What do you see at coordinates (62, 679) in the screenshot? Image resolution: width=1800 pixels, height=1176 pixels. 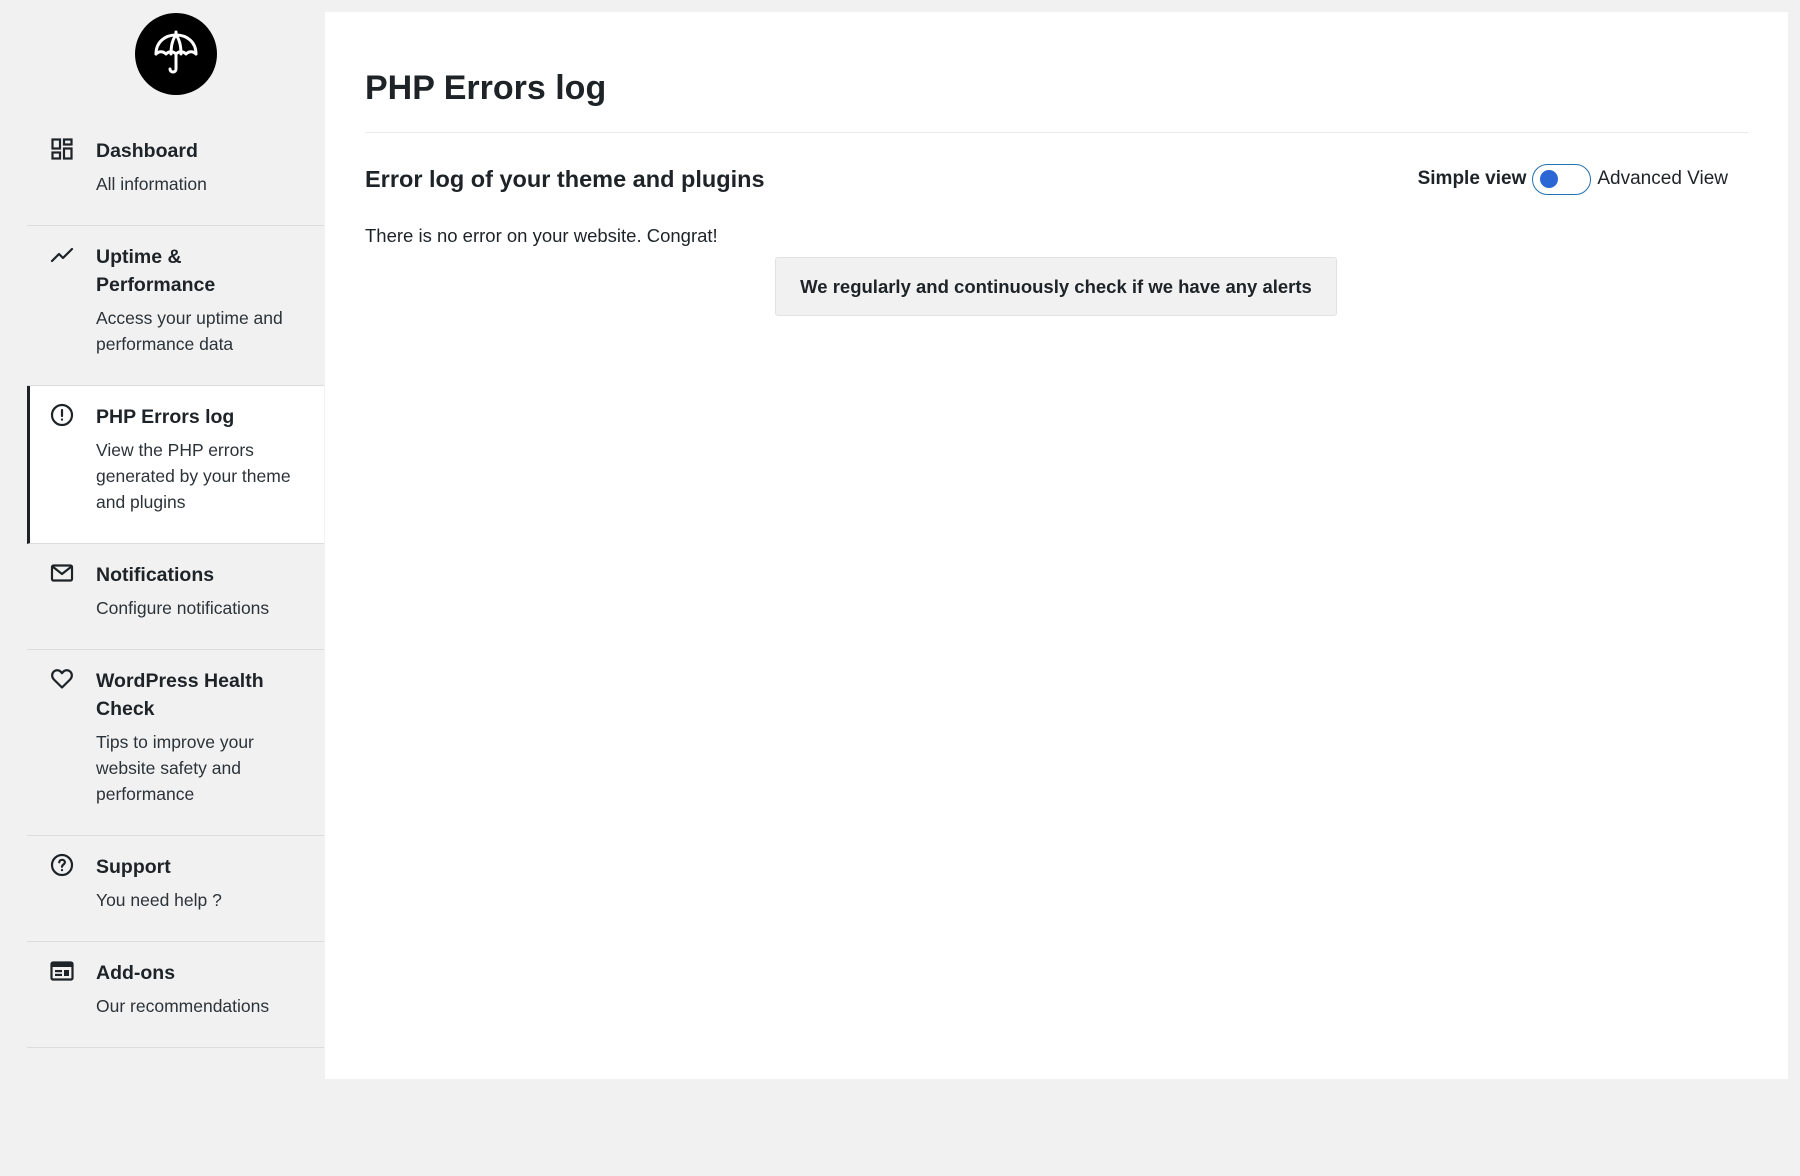 I see `heart-icon` at bounding box center [62, 679].